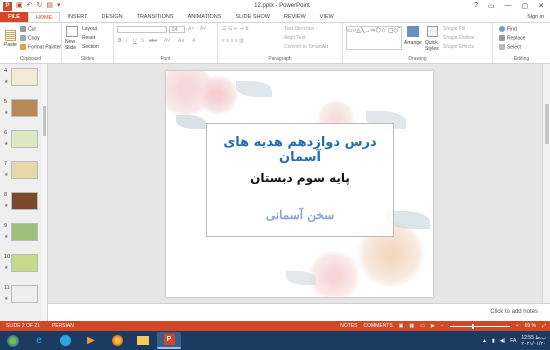  Describe the element at coordinates (63, 326) in the screenshot. I see `language-indicator: PERSIAN` at that location.